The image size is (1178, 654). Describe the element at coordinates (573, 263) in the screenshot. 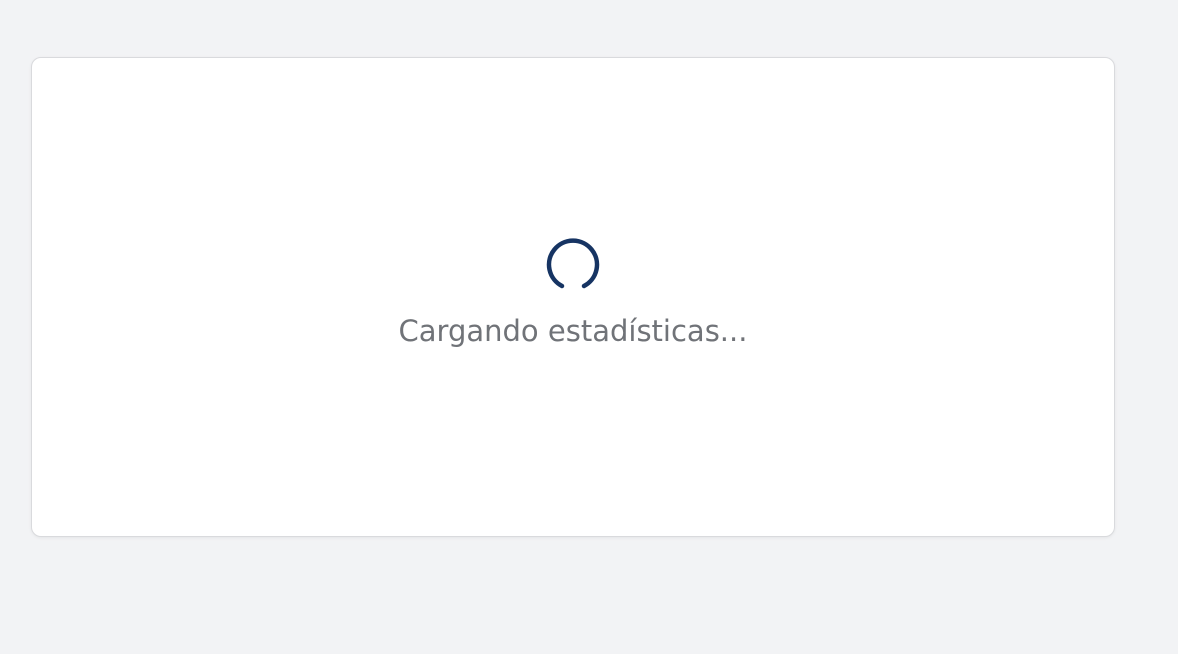

I see `spinner-icon` at that location.